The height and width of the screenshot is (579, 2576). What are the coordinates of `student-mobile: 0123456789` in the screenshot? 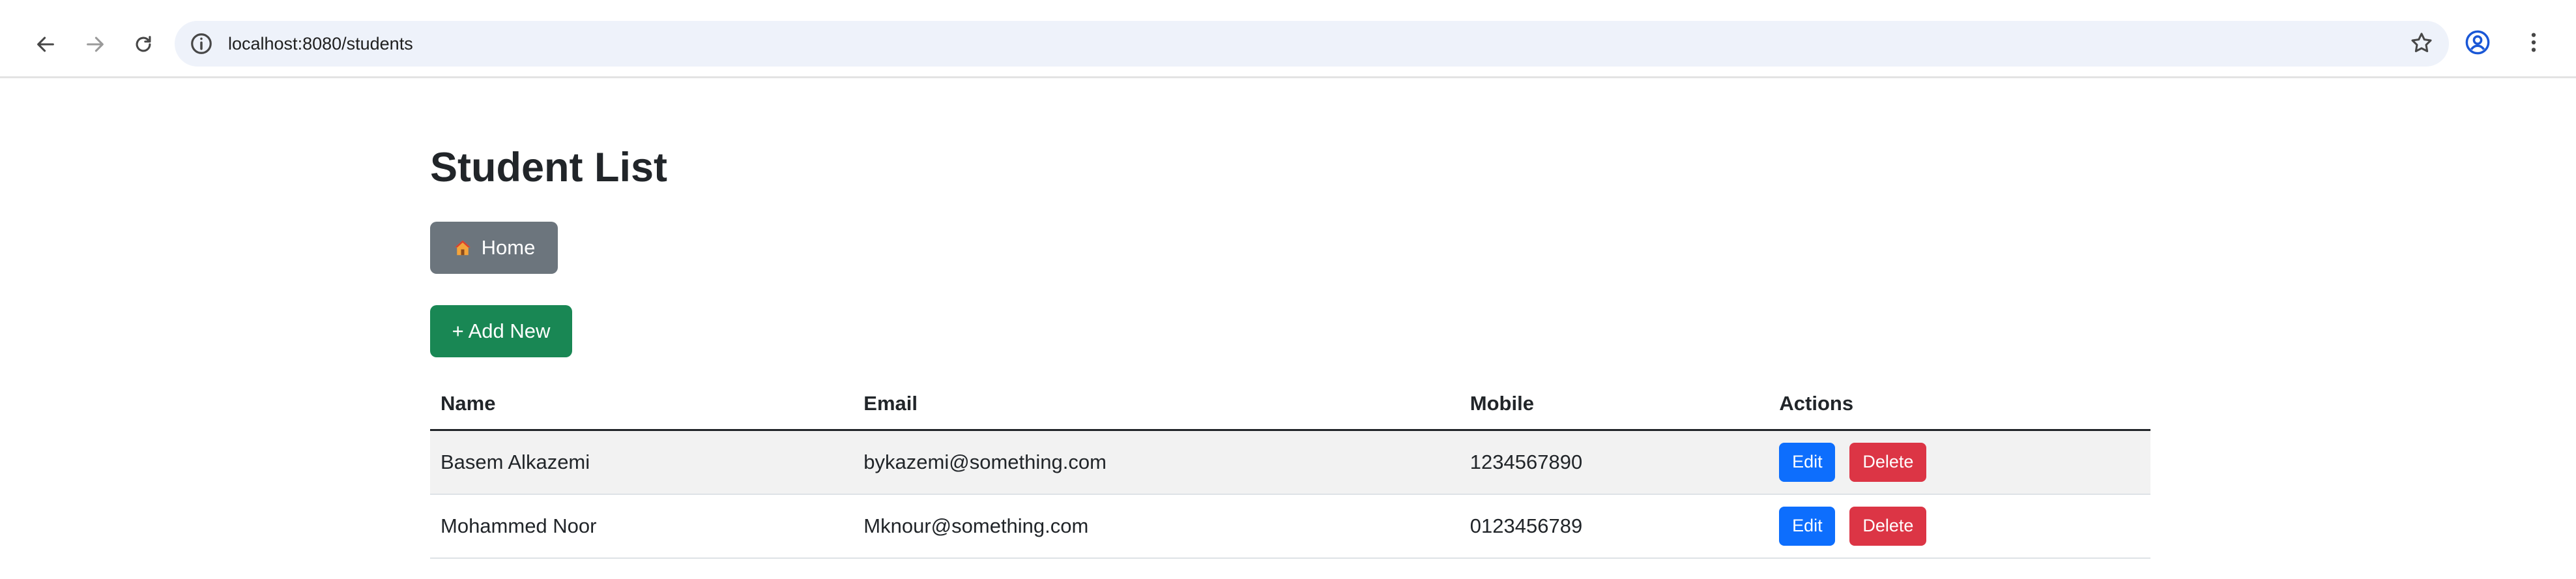 It's located at (1614, 526).